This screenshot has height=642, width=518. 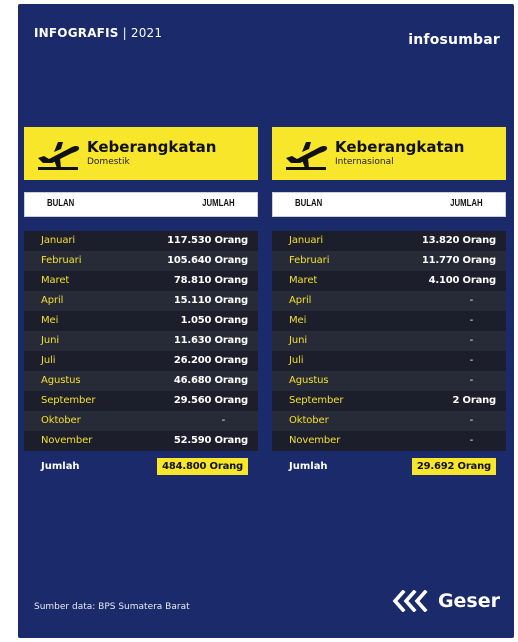 What do you see at coordinates (389, 261) in the screenshot?
I see `table-row: Februari 11.770 Orang` at bounding box center [389, 261].